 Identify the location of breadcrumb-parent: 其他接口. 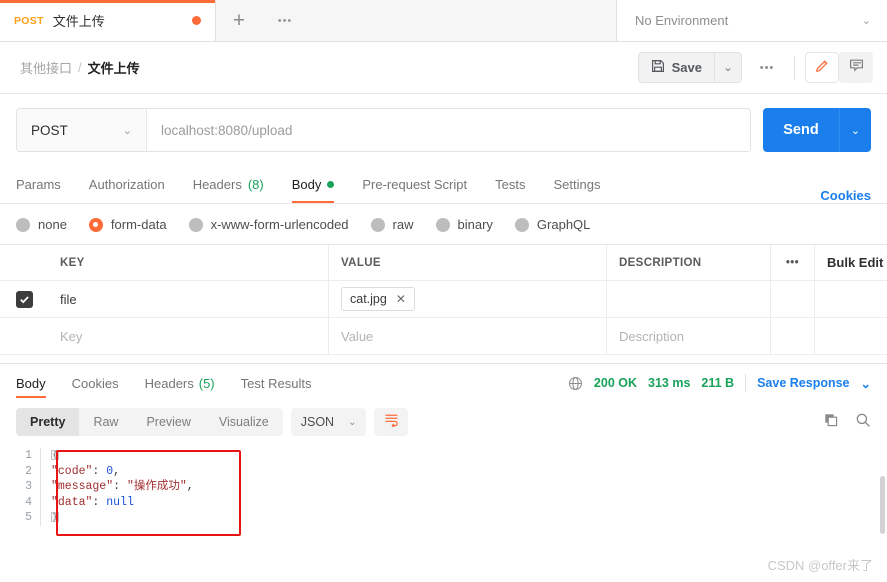
(46, 67).